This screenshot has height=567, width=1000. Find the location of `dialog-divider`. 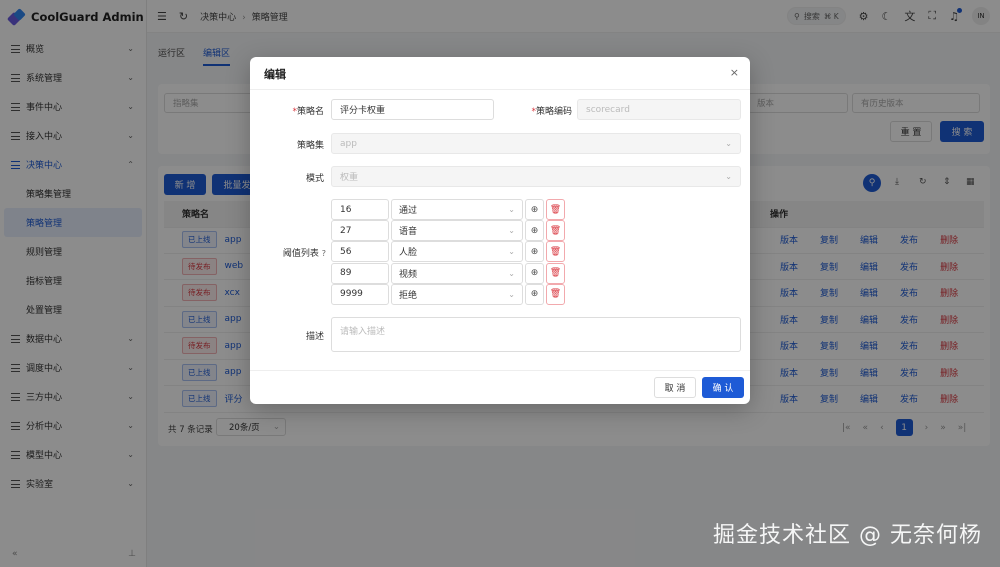

dialog-divider is located at coordinates (500, 89).